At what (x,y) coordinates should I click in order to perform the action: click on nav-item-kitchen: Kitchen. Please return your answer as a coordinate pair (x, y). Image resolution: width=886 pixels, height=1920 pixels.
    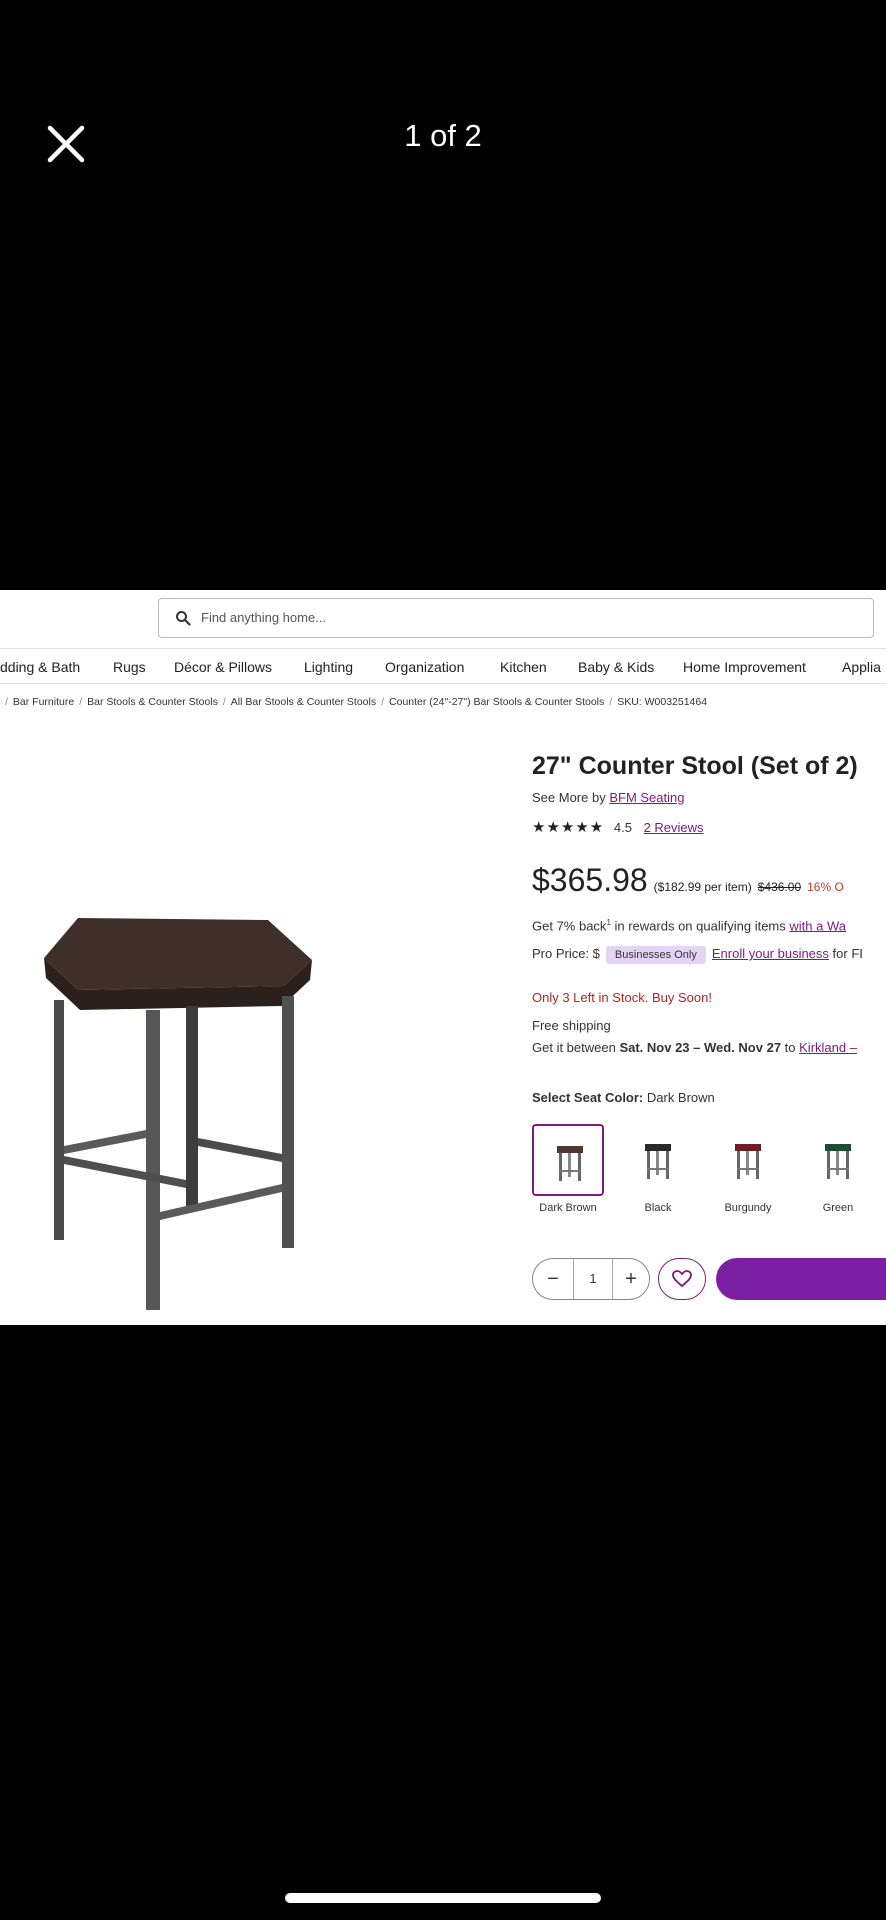
    Looking at the image, I should click on (523, 667).